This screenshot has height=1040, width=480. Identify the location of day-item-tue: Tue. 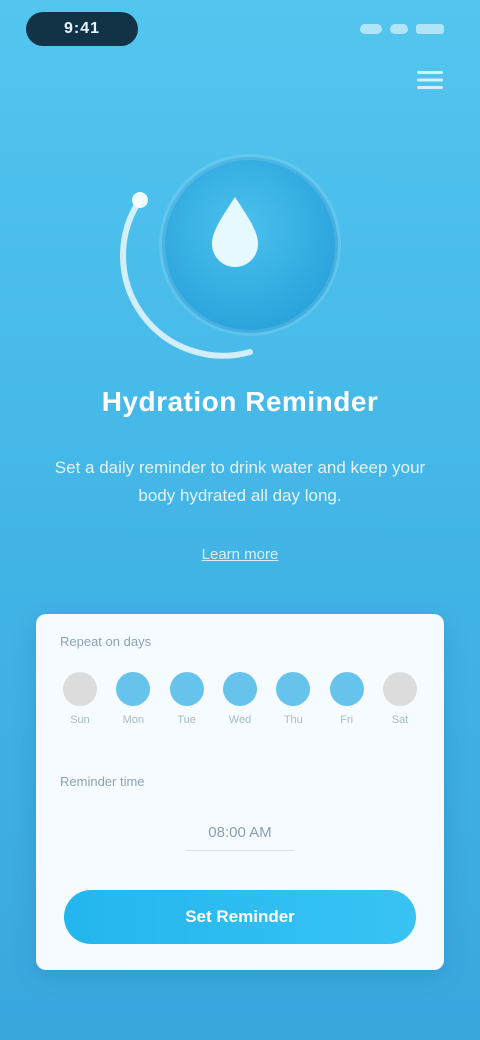
(187, 699).